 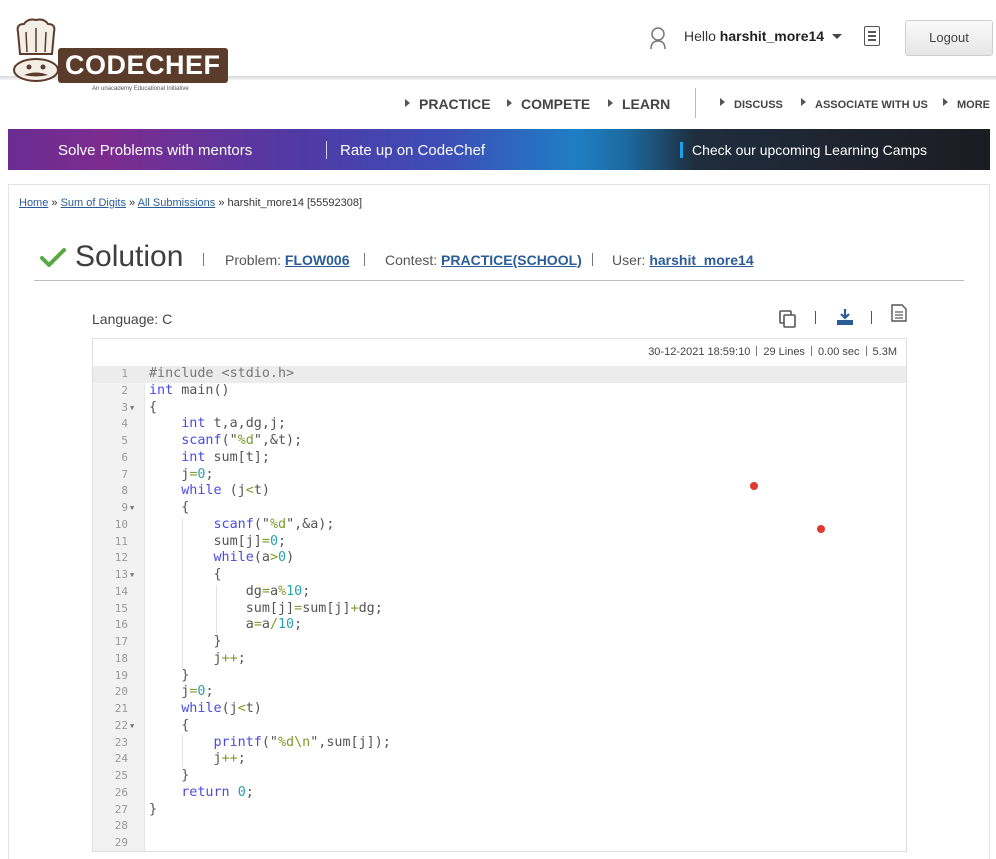 What do you see at coordinates (93, 203) in the screenshot?
I see `breadcrumb-problem: Sum of Digits` at bounding box center [93, 203].